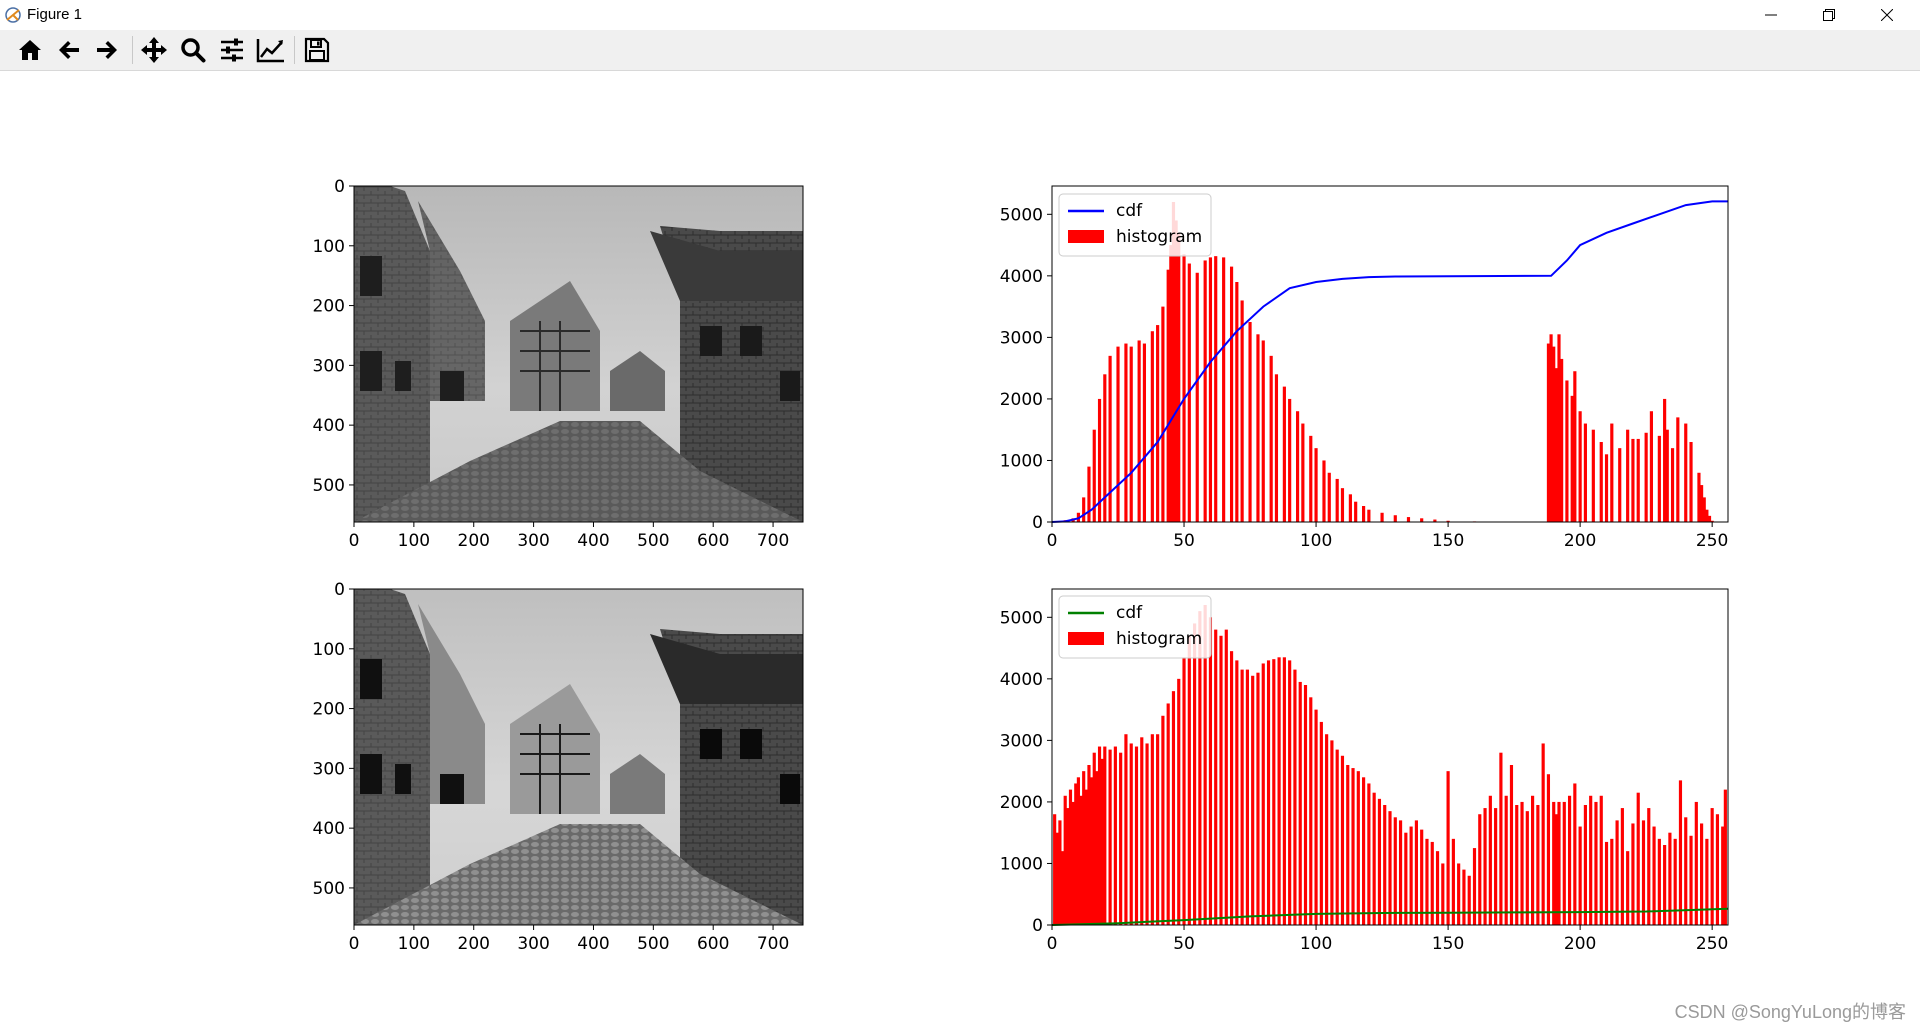 This screenshot has height=1030, width=1920. I want to click on y-tick-label: 300, so click(329, 769).